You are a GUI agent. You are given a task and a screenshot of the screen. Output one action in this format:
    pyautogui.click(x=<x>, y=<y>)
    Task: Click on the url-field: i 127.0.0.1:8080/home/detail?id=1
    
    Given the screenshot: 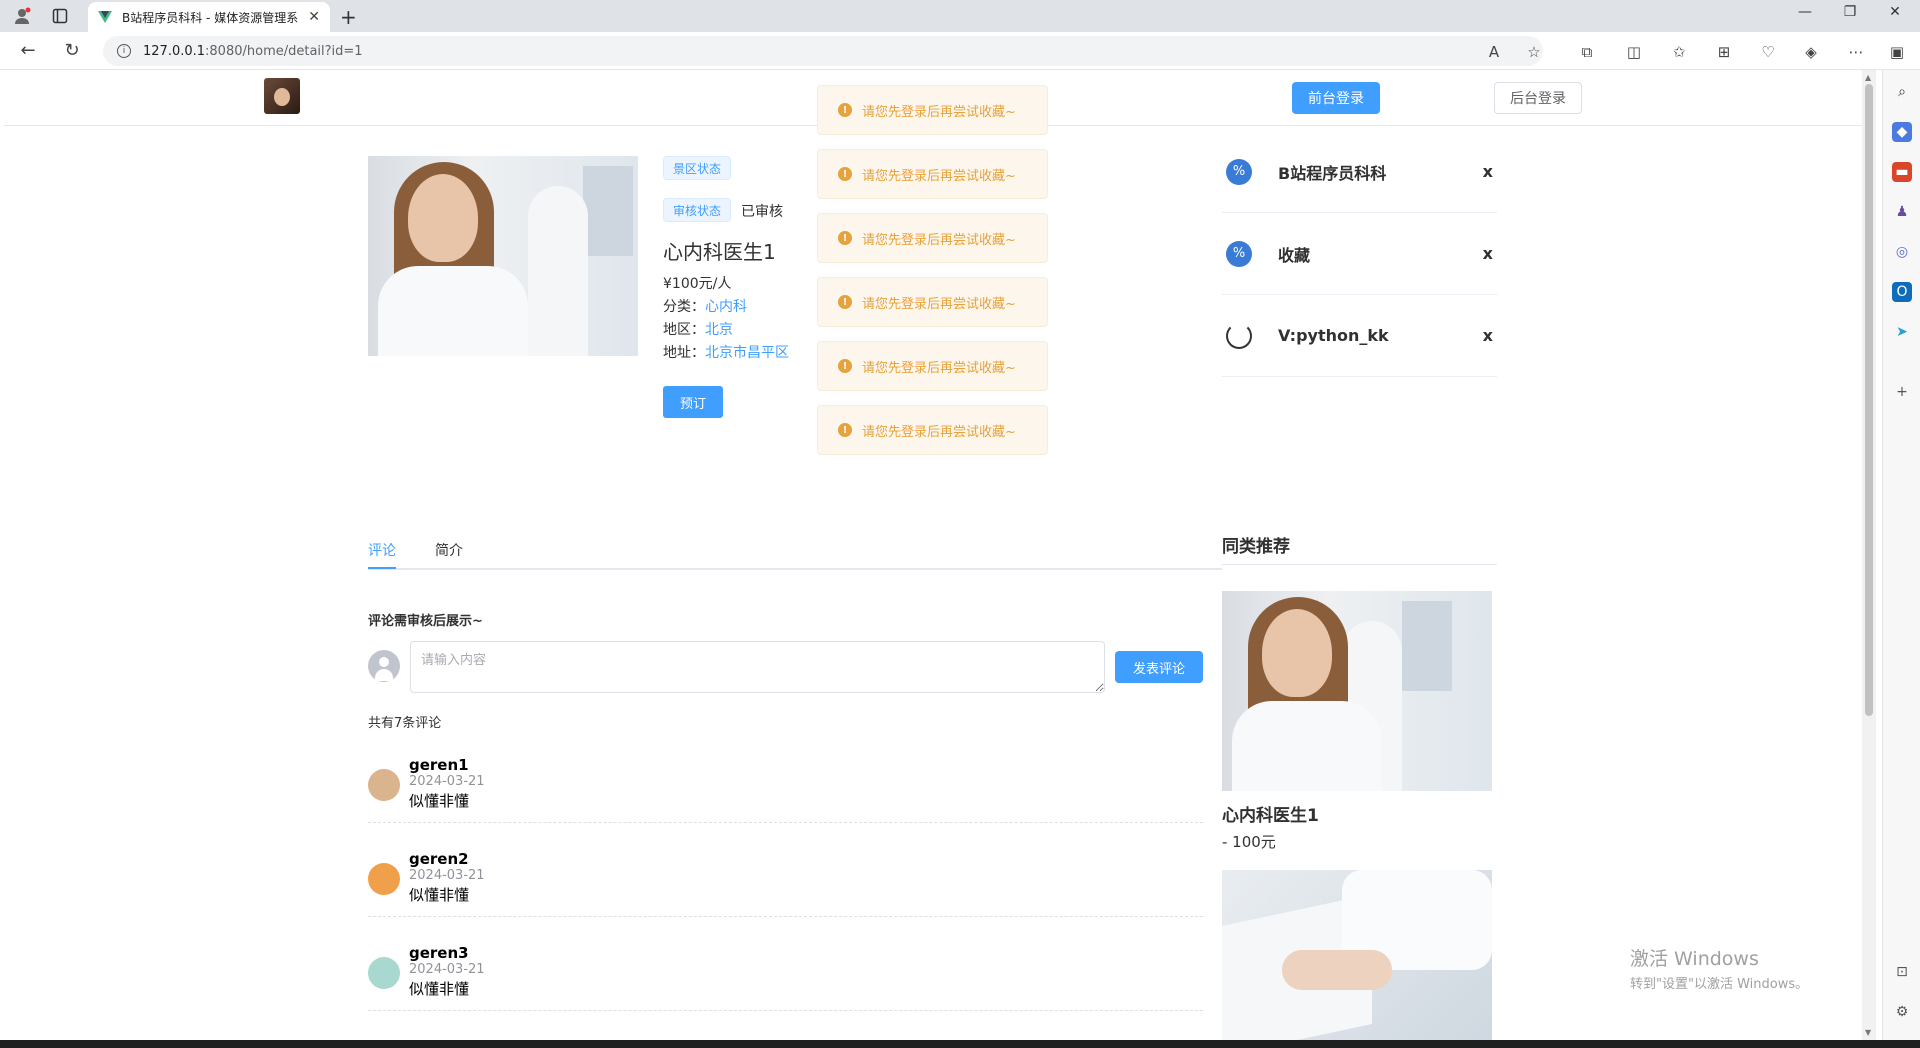 What is the action you would take?
    pyautogui.click(x=823, y=51)
    